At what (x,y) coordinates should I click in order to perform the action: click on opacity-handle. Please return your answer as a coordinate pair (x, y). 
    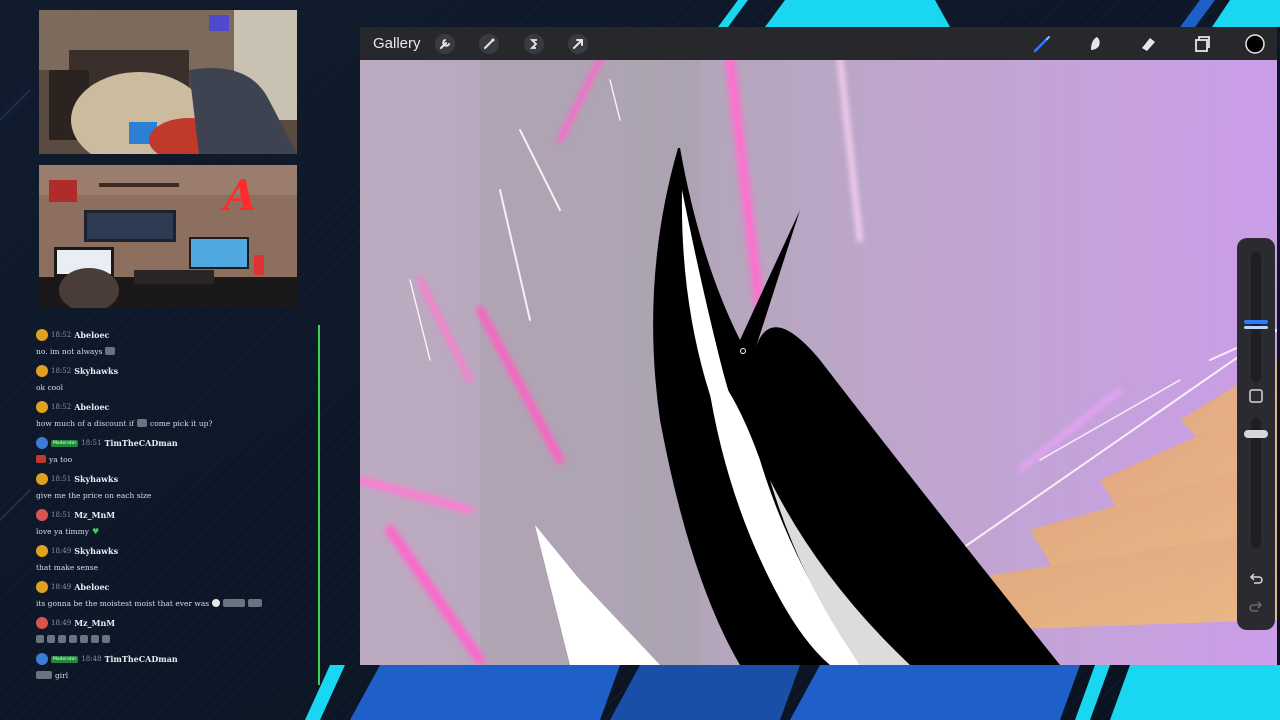
    Looking at the image, I should click on (1256, 434).